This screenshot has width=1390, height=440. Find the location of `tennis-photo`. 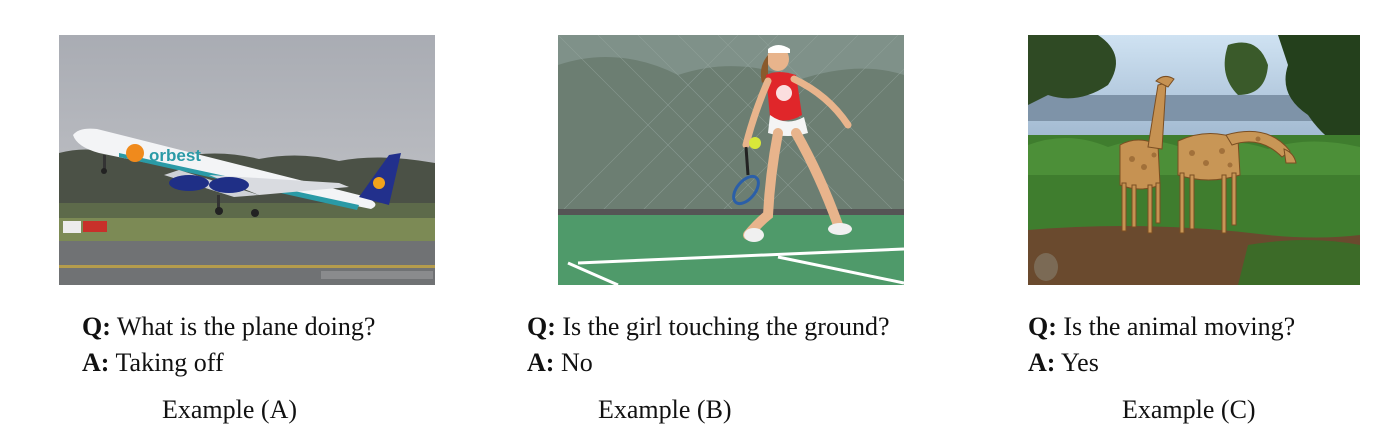

tennis-photo is located at coordinates (731, 160).